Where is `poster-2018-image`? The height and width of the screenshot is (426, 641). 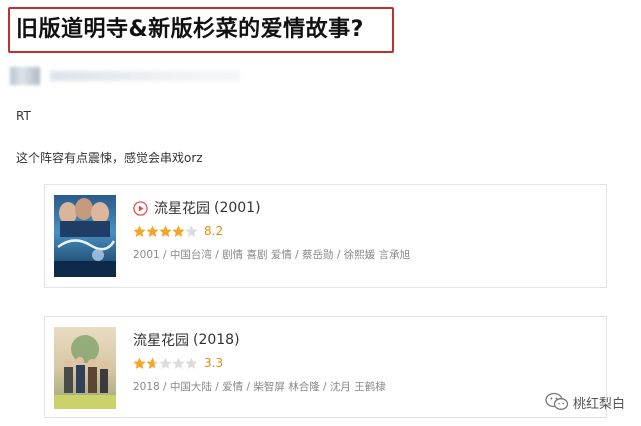
poster-2018-image is located at coordinates (85, 368).